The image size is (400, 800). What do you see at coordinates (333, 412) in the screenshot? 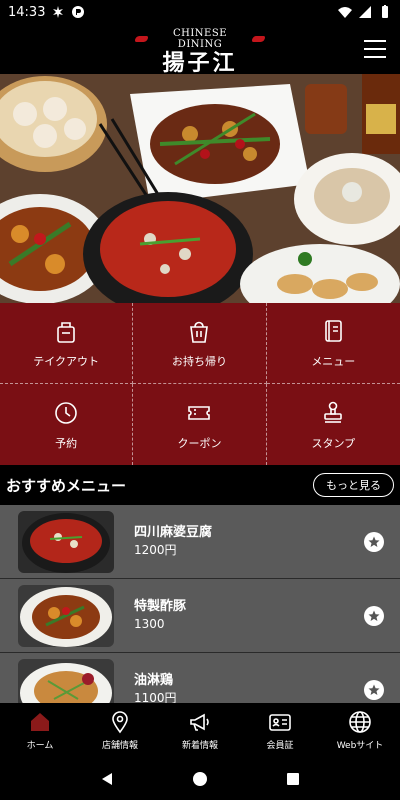
I see `stamp-icon` at bounding box center [333, 412].